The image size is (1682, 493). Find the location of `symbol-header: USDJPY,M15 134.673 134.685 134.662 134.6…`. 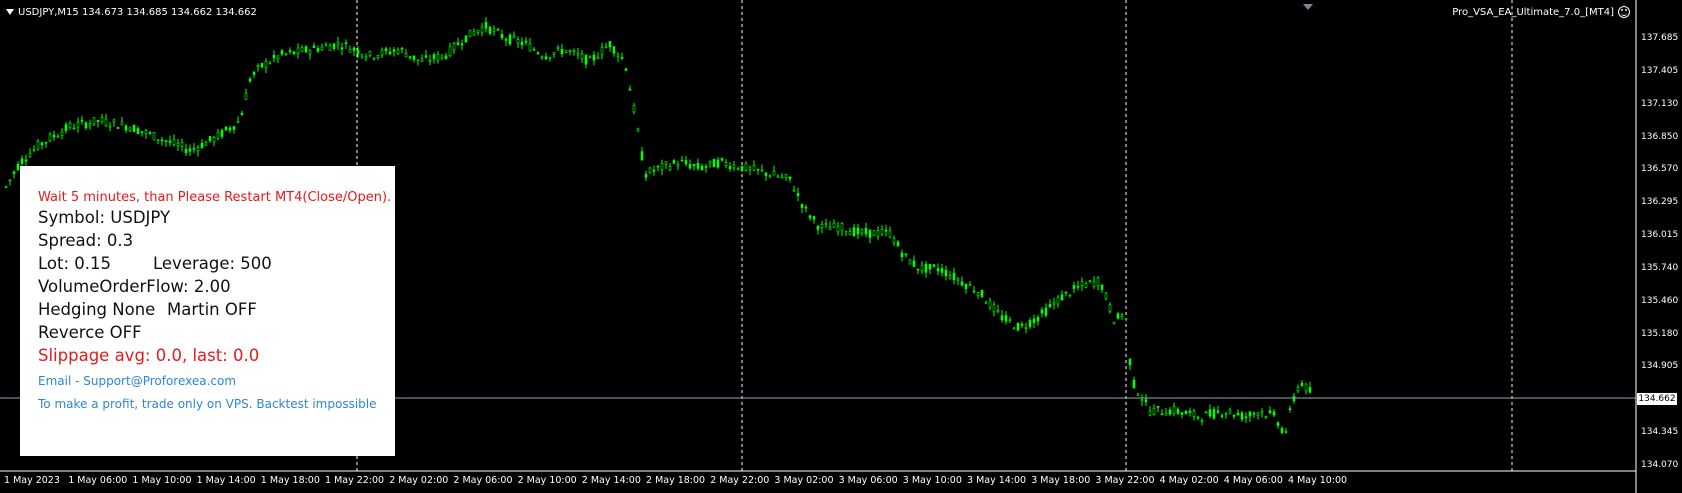

symbol-header: USDJPY,M15 134.673 134.685 134.662 134.6… is located at coordinates (131, 12).